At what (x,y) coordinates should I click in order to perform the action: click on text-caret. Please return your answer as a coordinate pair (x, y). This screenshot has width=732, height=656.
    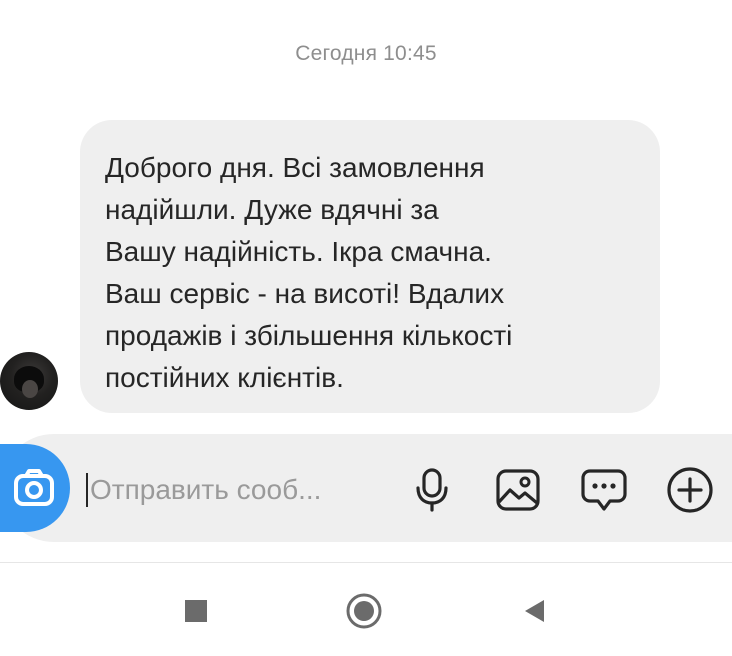
    Looking at the image, I should click on (87, 490).